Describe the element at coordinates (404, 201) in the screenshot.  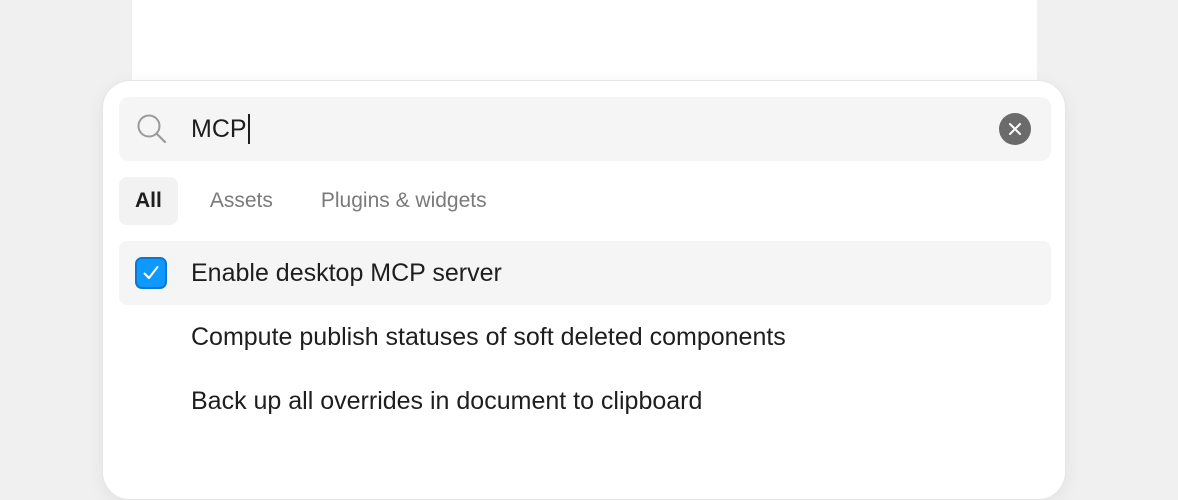
I see `tab-plugins-widgets: Plugins & widgets` at that location.